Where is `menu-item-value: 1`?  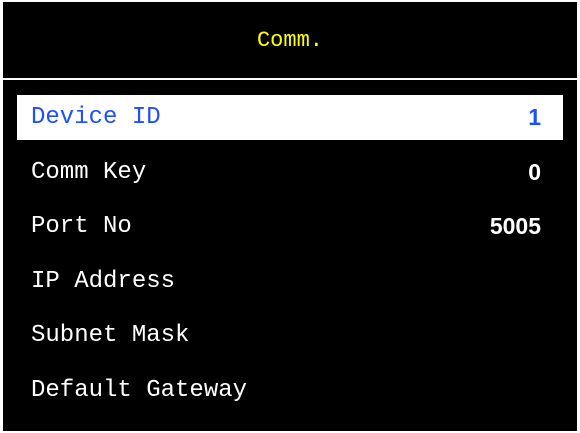
menu-item-value: 1 is located at coordinates (534, 117).